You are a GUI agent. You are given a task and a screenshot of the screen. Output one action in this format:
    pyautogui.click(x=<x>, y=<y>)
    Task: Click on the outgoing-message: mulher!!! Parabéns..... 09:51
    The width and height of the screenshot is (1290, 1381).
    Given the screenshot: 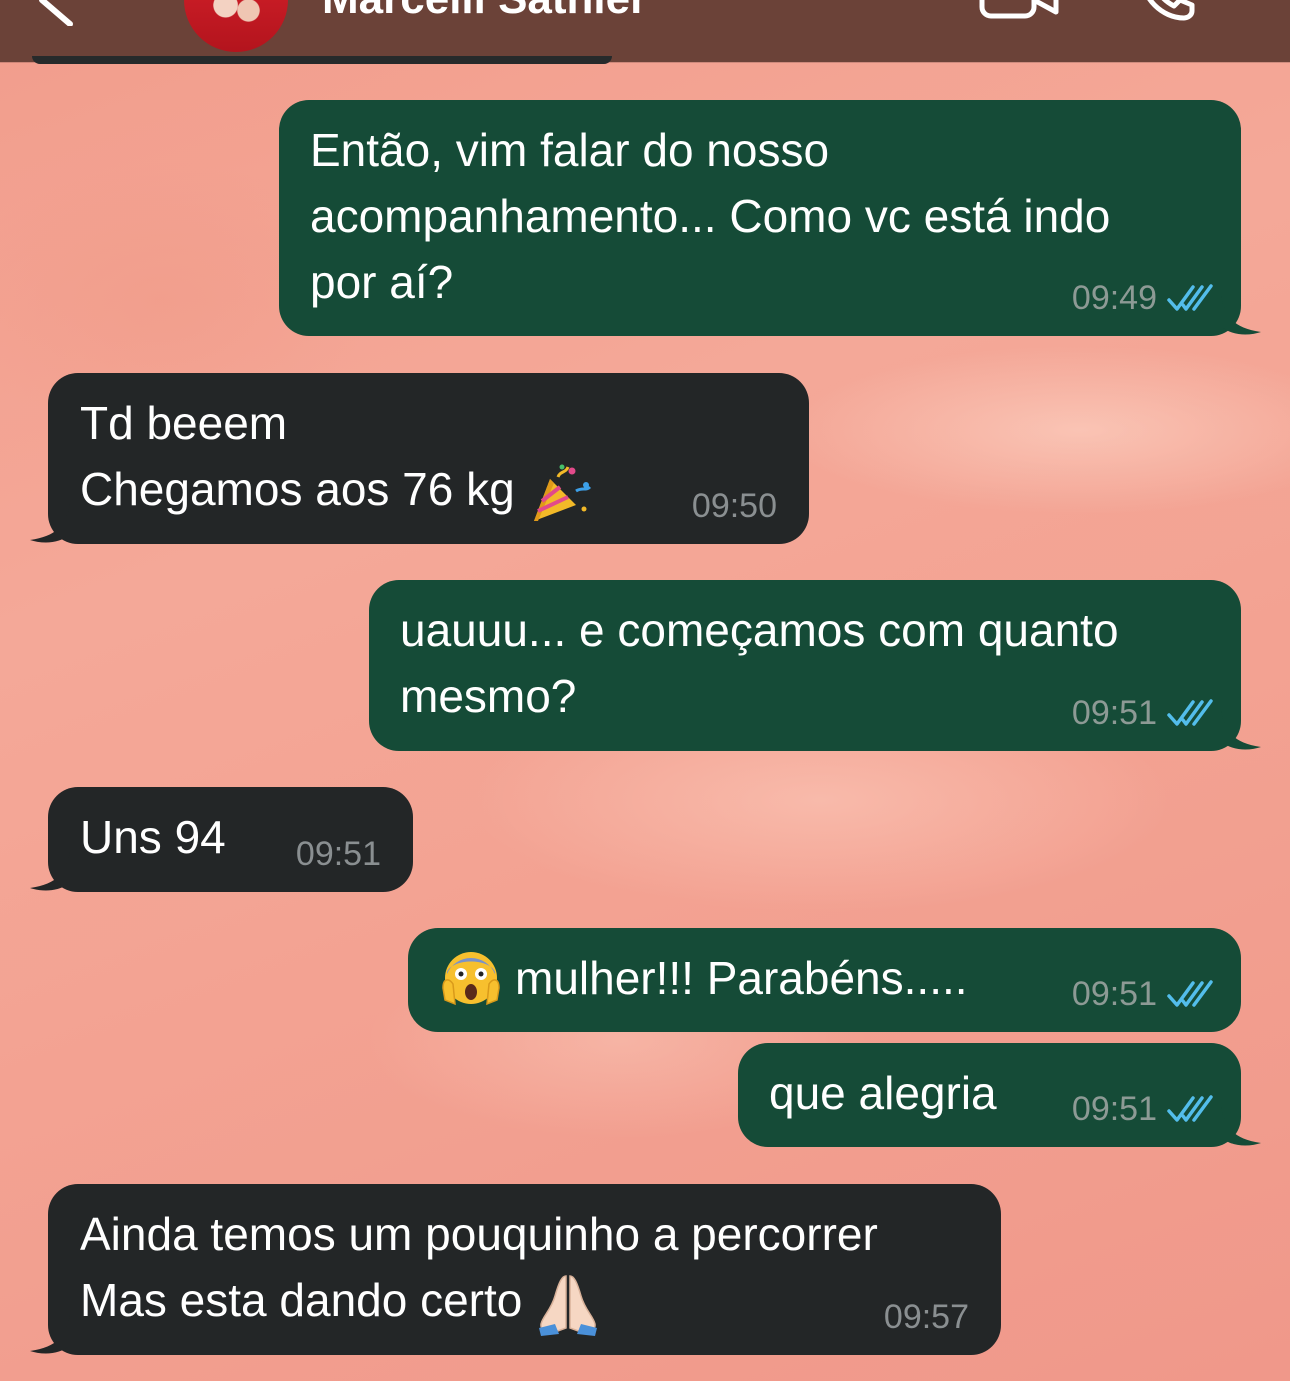 What is the action you would take?
    pyautogui.click(x=824, y=980)
    